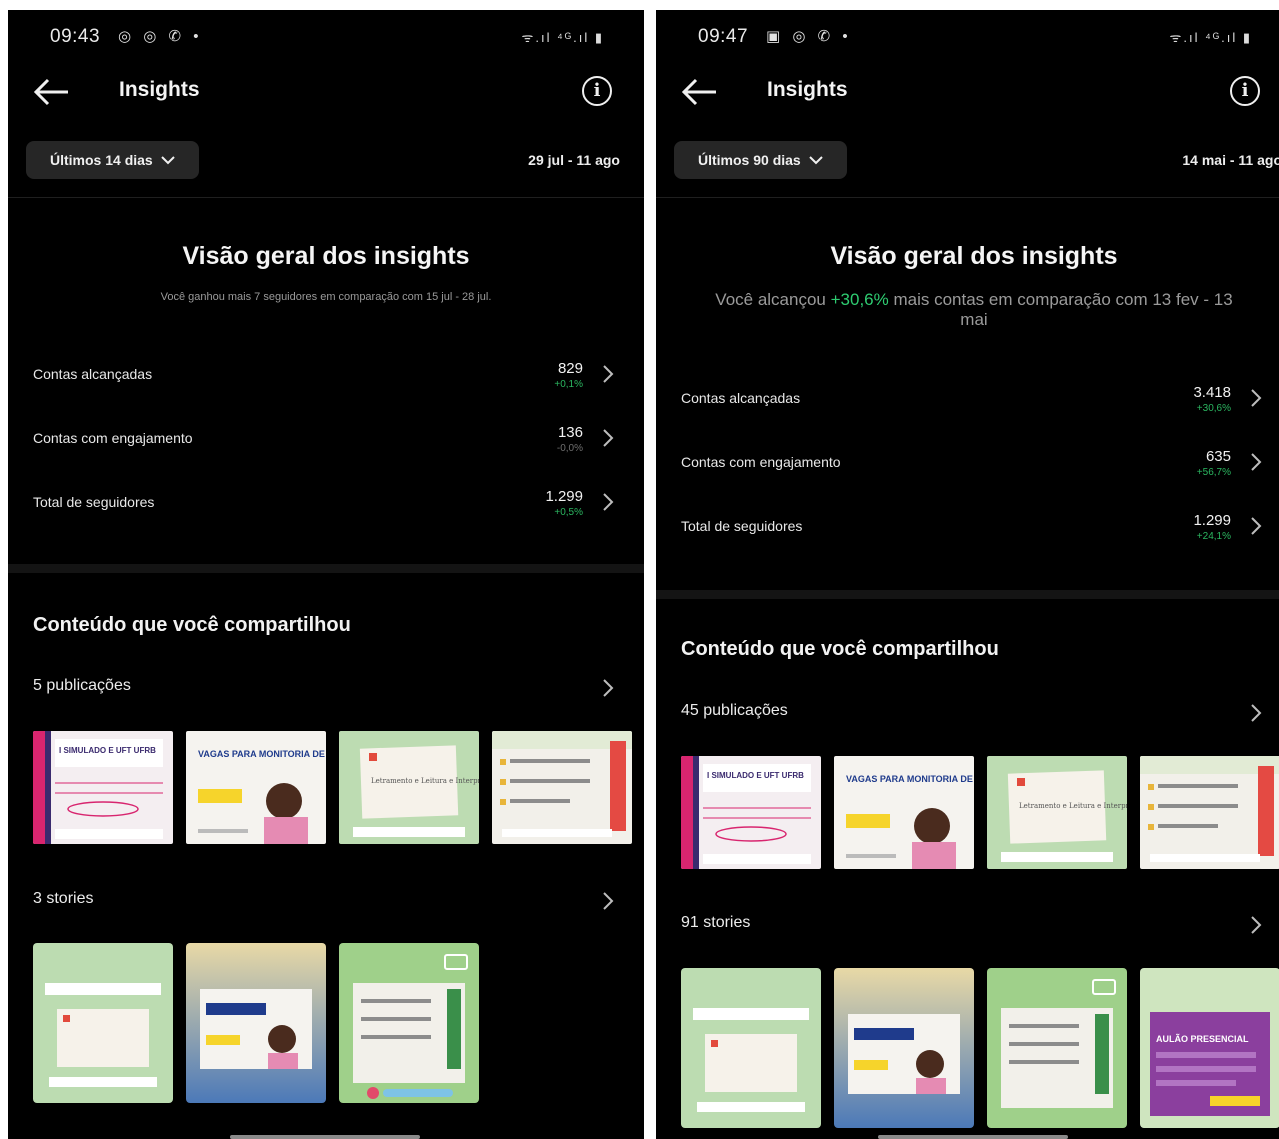 The height and width of the screenshot is (1139, 1279). I want to click on page-title: Insights, so click(159, 89).